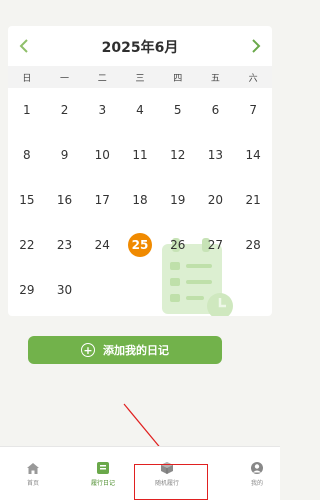 This screenshot has width=320, height=500. I want to click on add-diary-button: + 添加我的日记, so click(125, 350).